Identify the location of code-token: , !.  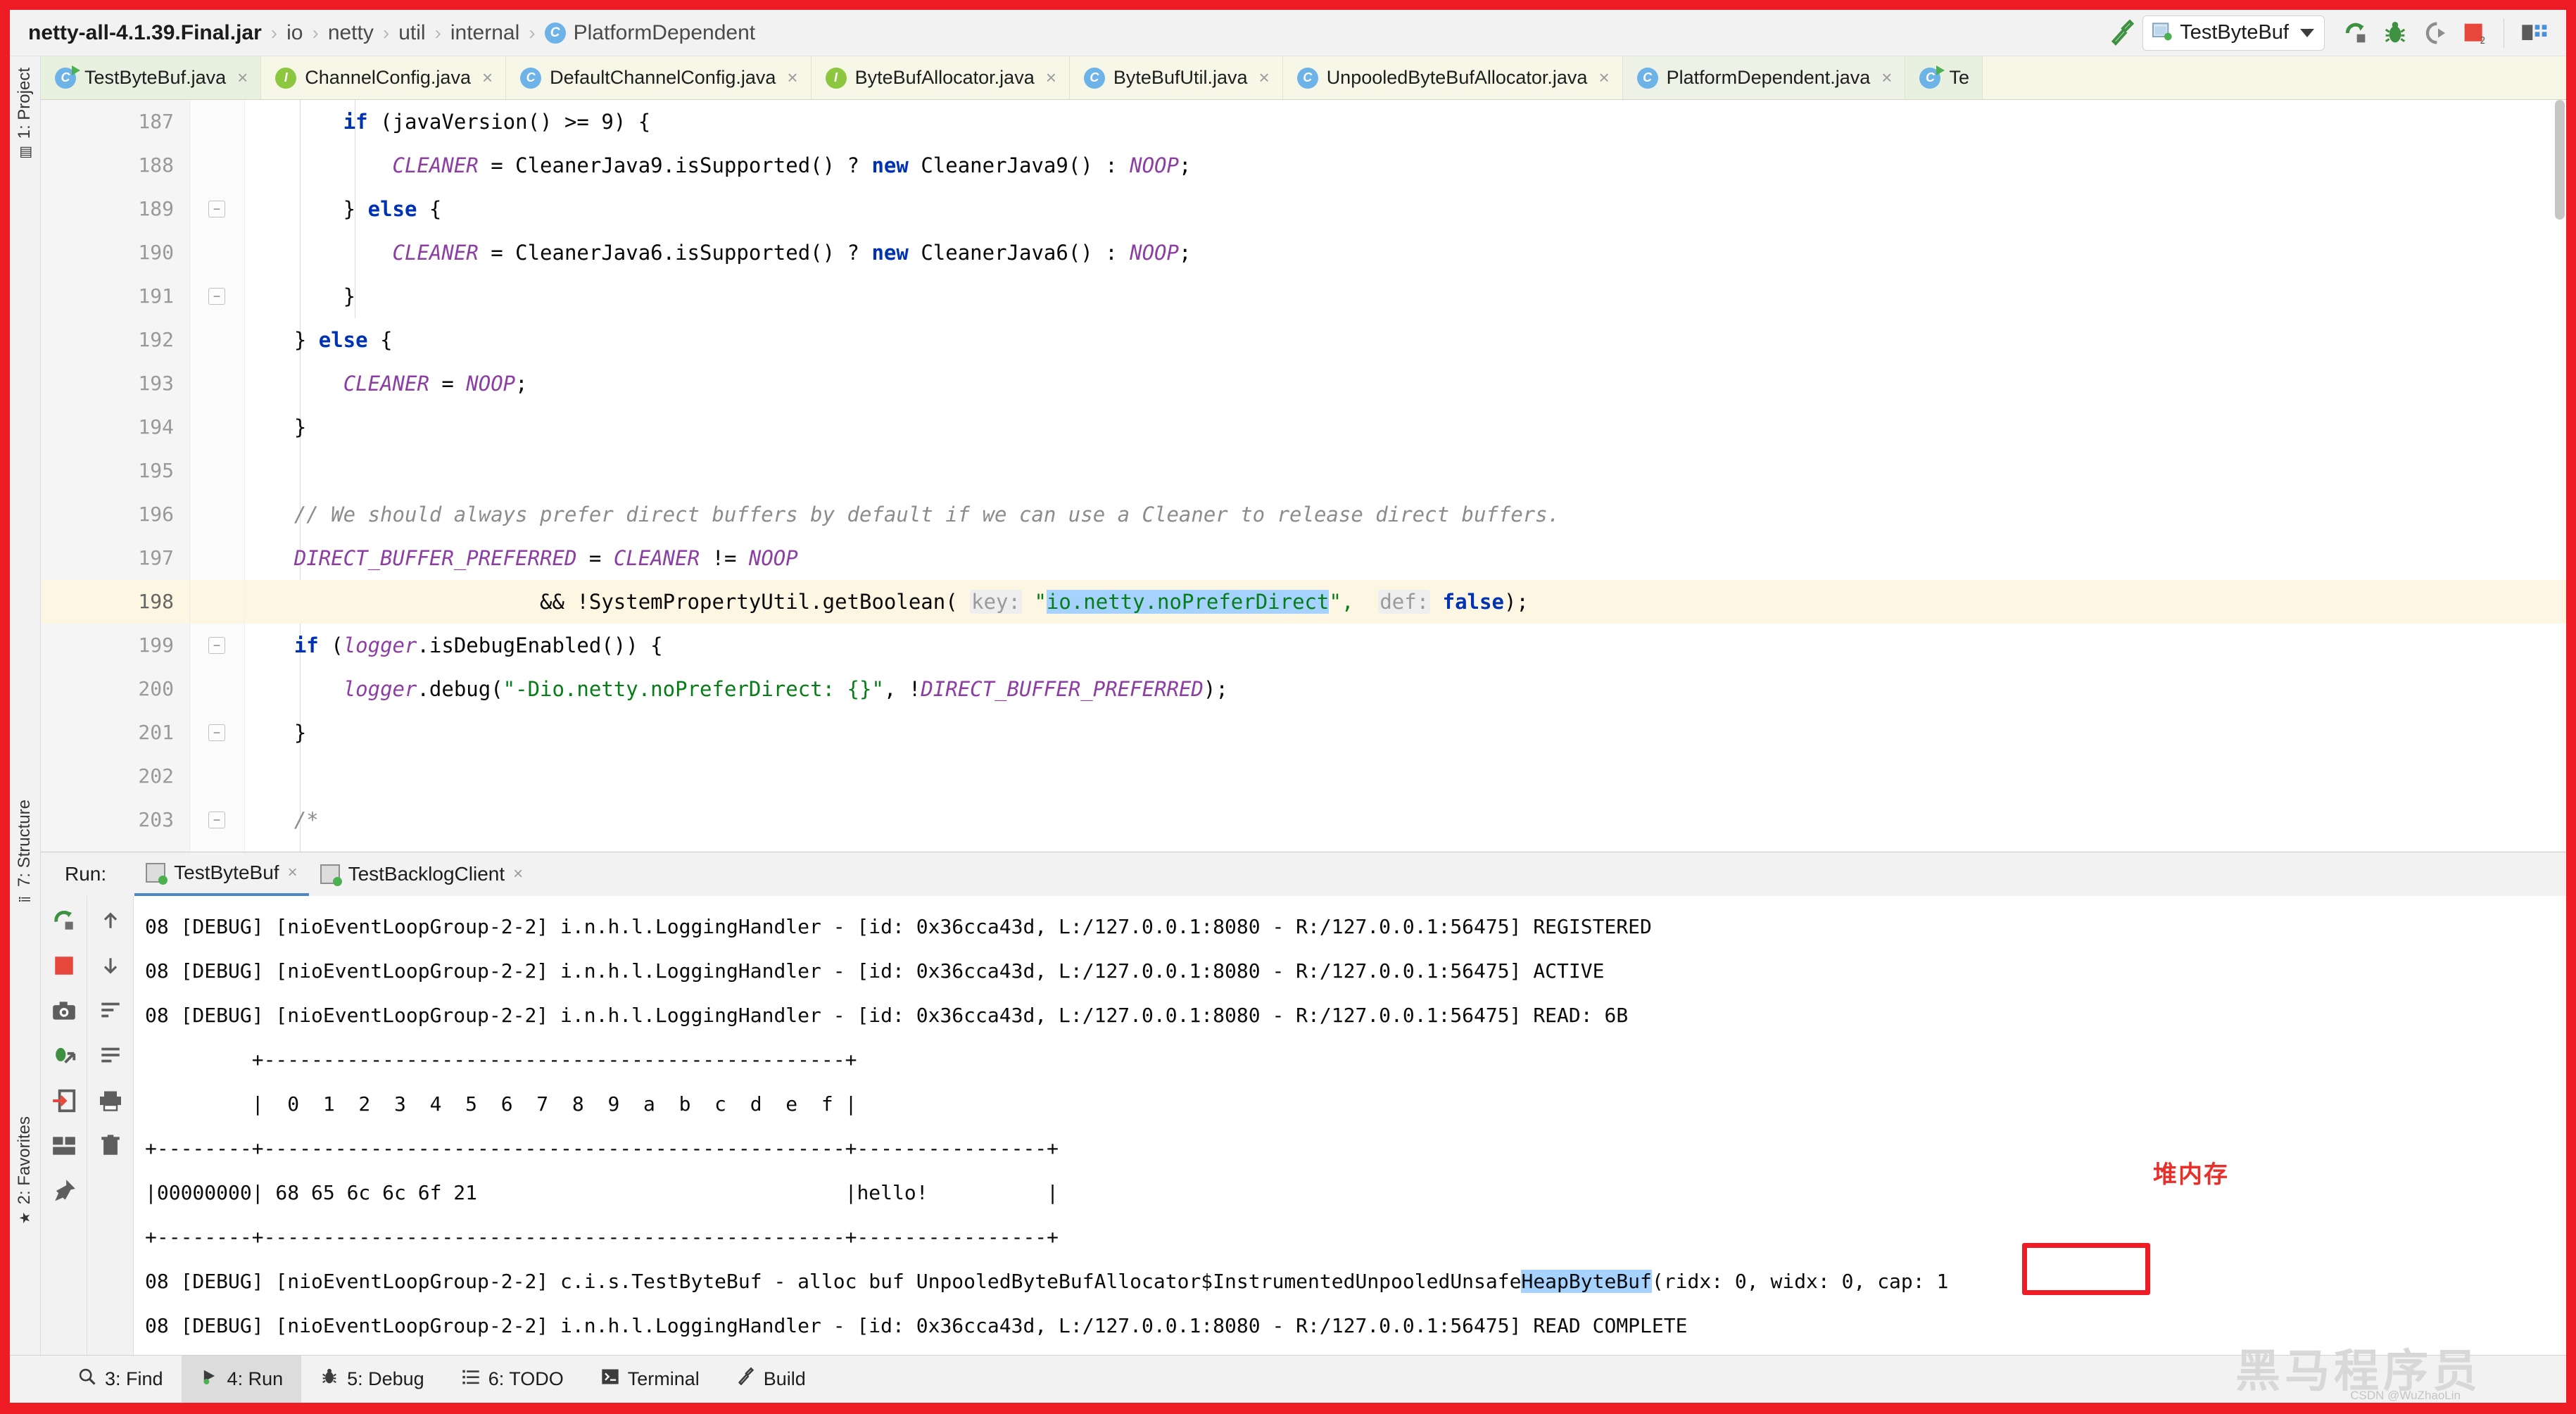
(902, 689).